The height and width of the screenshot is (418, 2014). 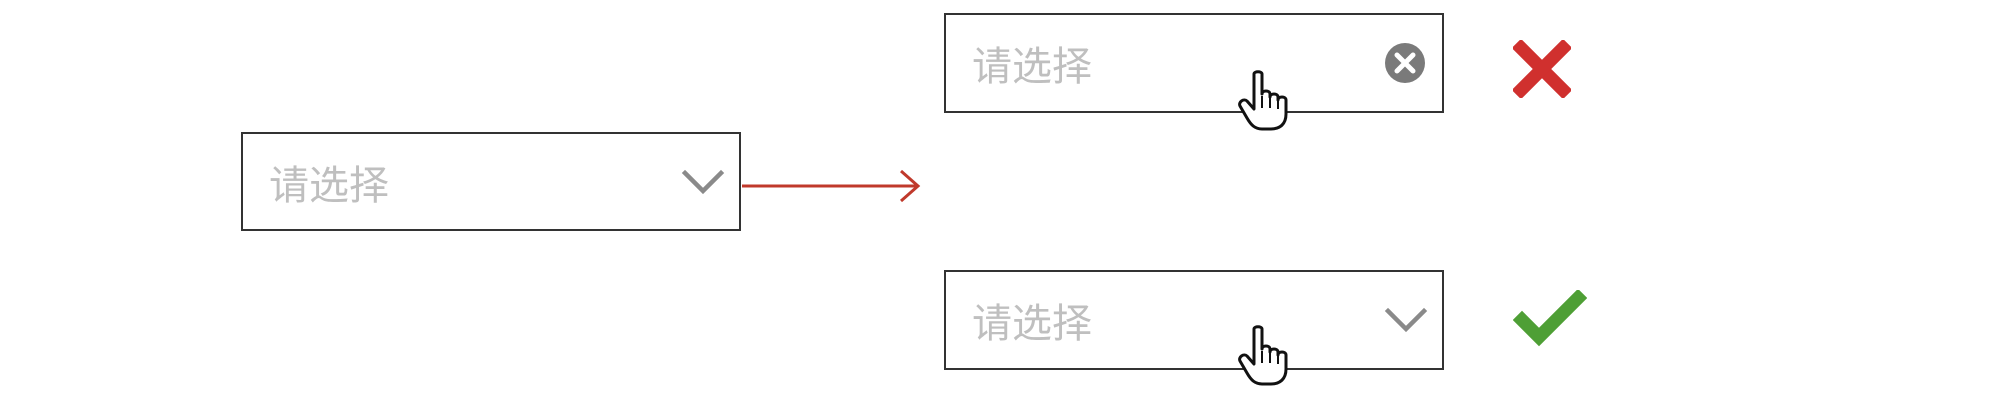 What do you see at coordinates (1550, 318) in the screenshot?
I see `check-icon` at bounding box center [1550, 318].